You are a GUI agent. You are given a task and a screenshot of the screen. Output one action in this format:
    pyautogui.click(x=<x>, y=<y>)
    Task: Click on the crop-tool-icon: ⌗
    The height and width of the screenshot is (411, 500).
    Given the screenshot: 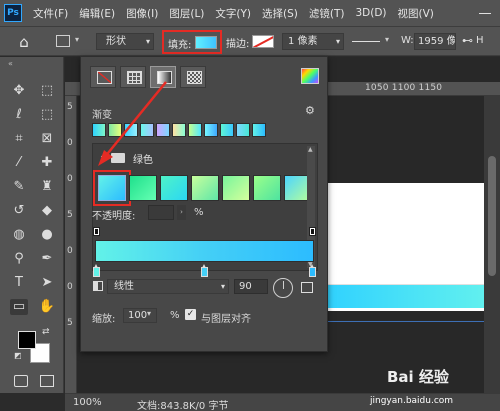 What is the action you would take?
    pyautogui.click(x=19, y=139)
    